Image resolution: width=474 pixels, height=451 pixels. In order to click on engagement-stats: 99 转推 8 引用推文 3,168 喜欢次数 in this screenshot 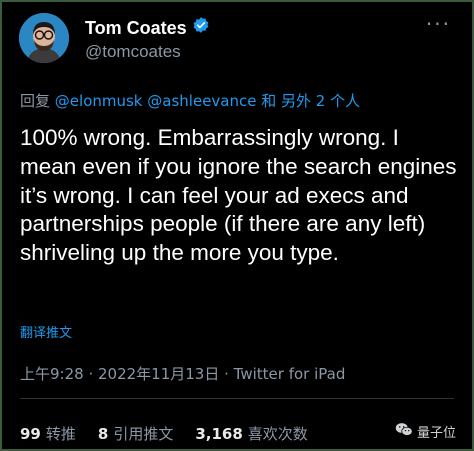, I will do `click(164, 433)`.